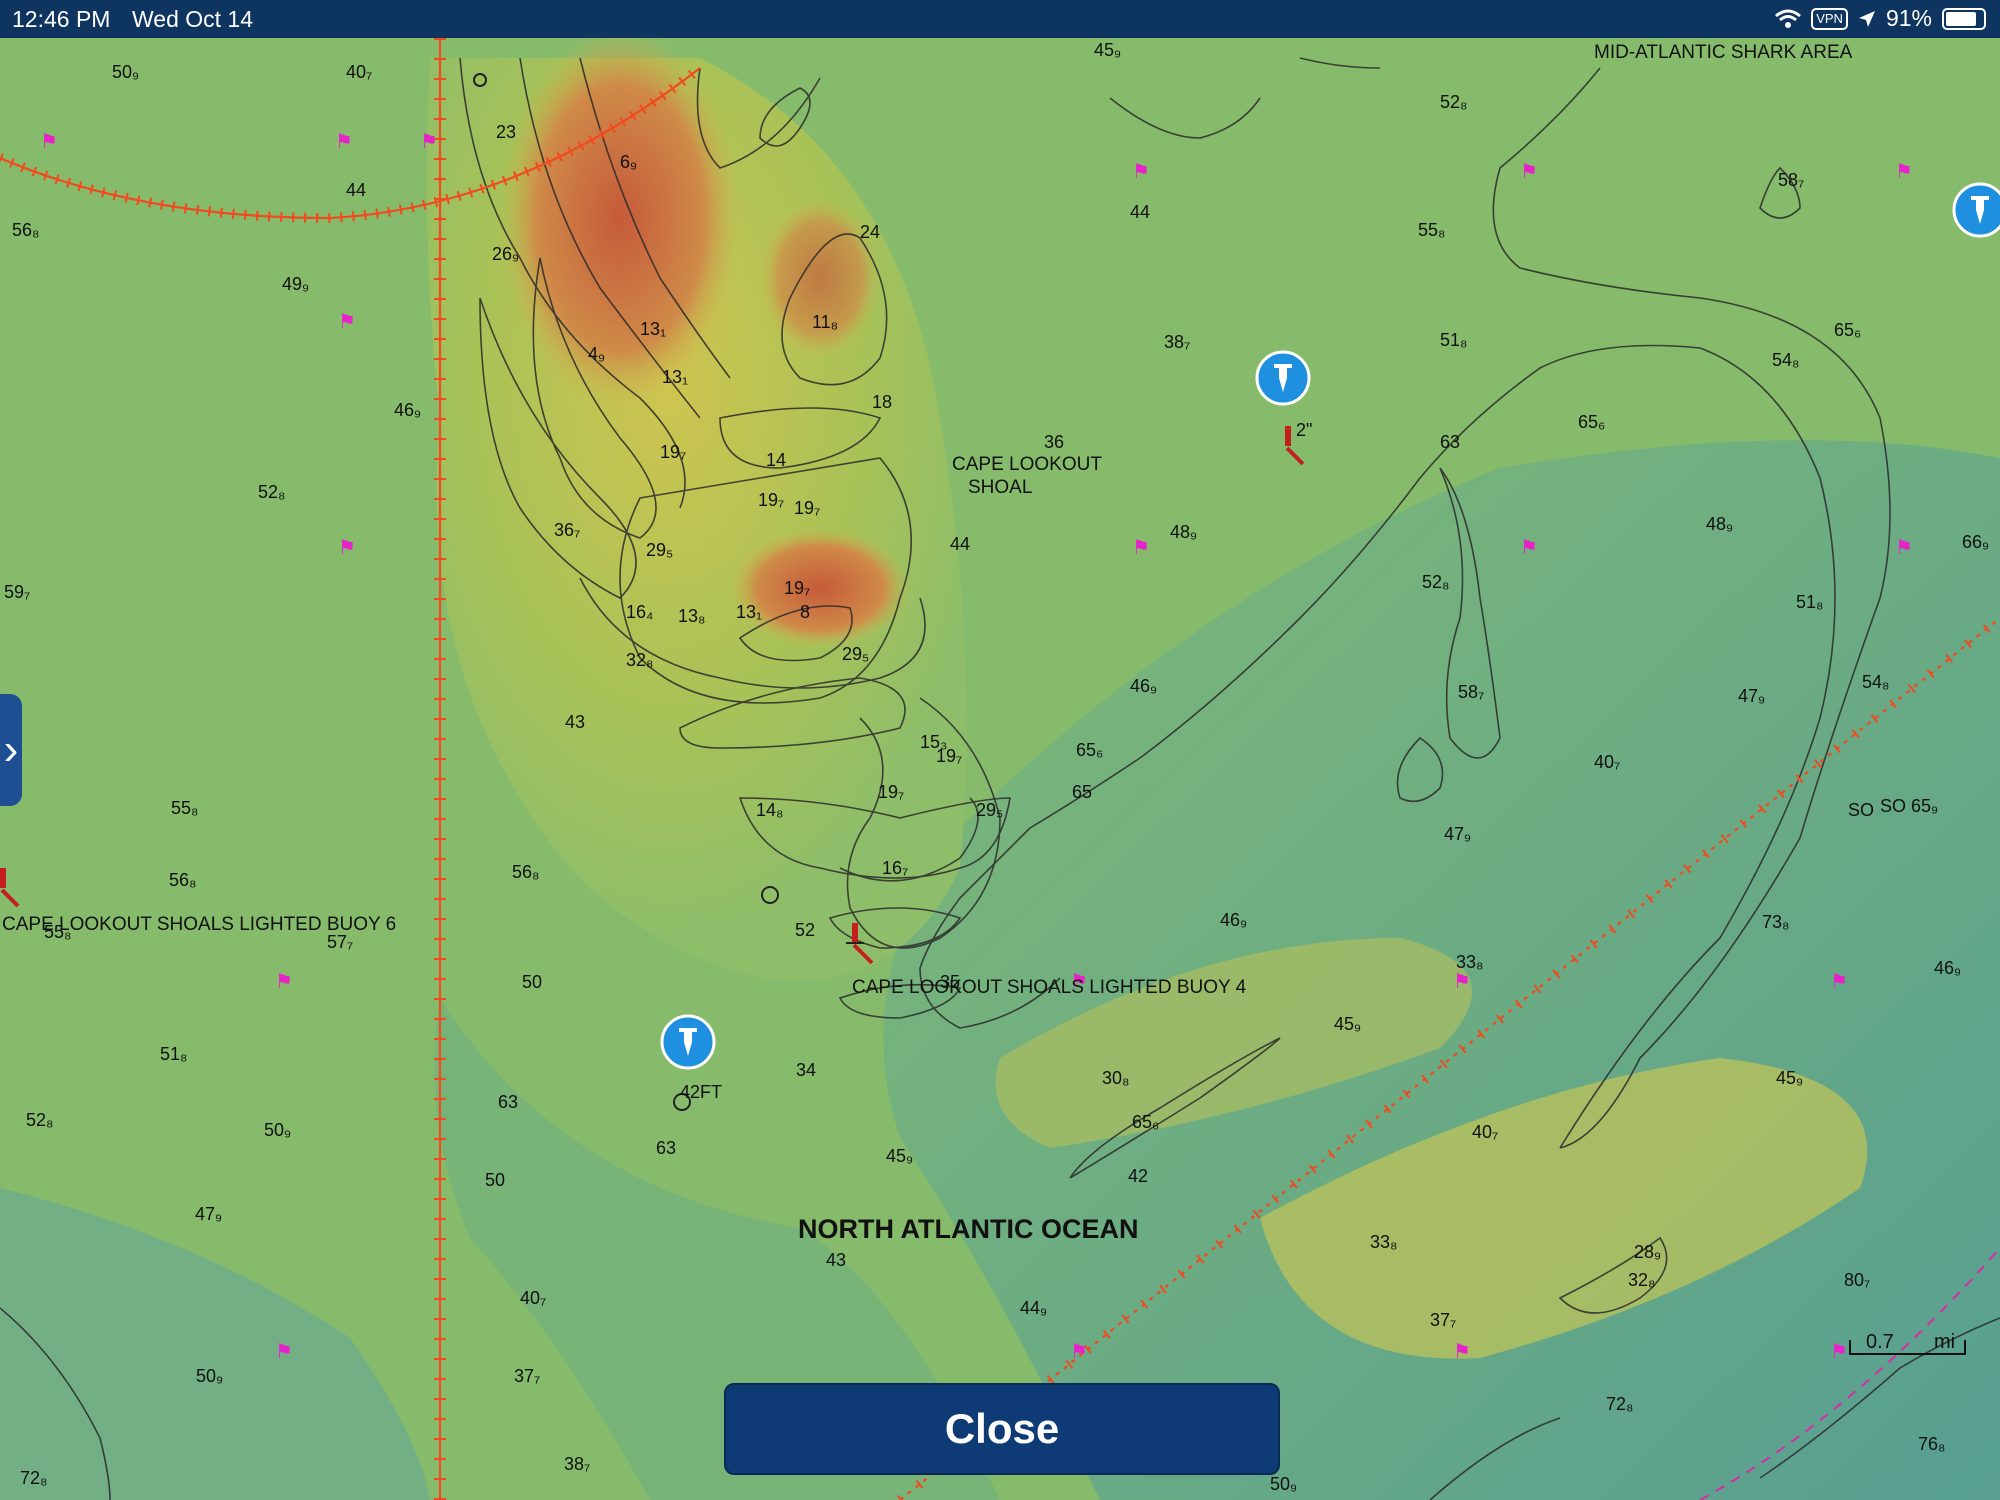  I want to click on ocean-label: NORTH ATLANTIC OCEAN, so click(968, 1229).